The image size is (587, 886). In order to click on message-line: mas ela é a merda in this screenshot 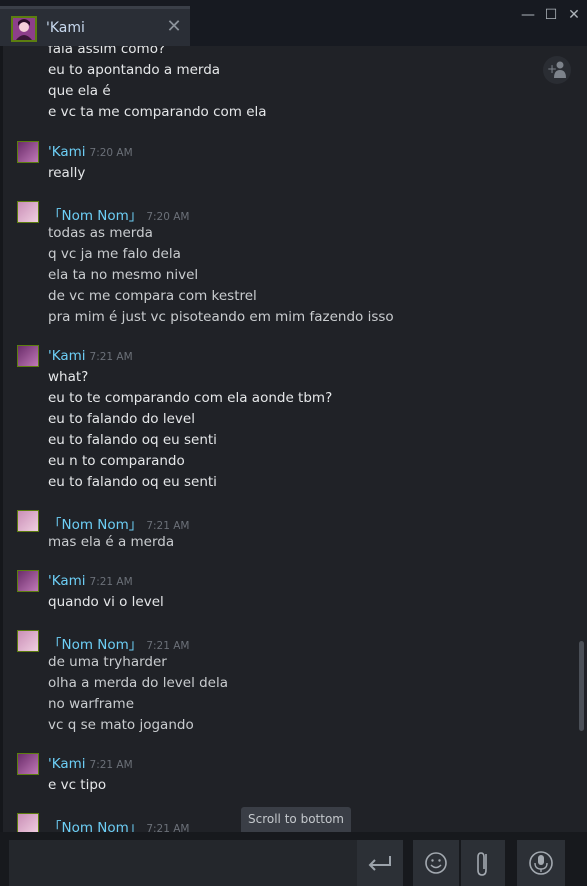, I will do `click(111, 542)`.